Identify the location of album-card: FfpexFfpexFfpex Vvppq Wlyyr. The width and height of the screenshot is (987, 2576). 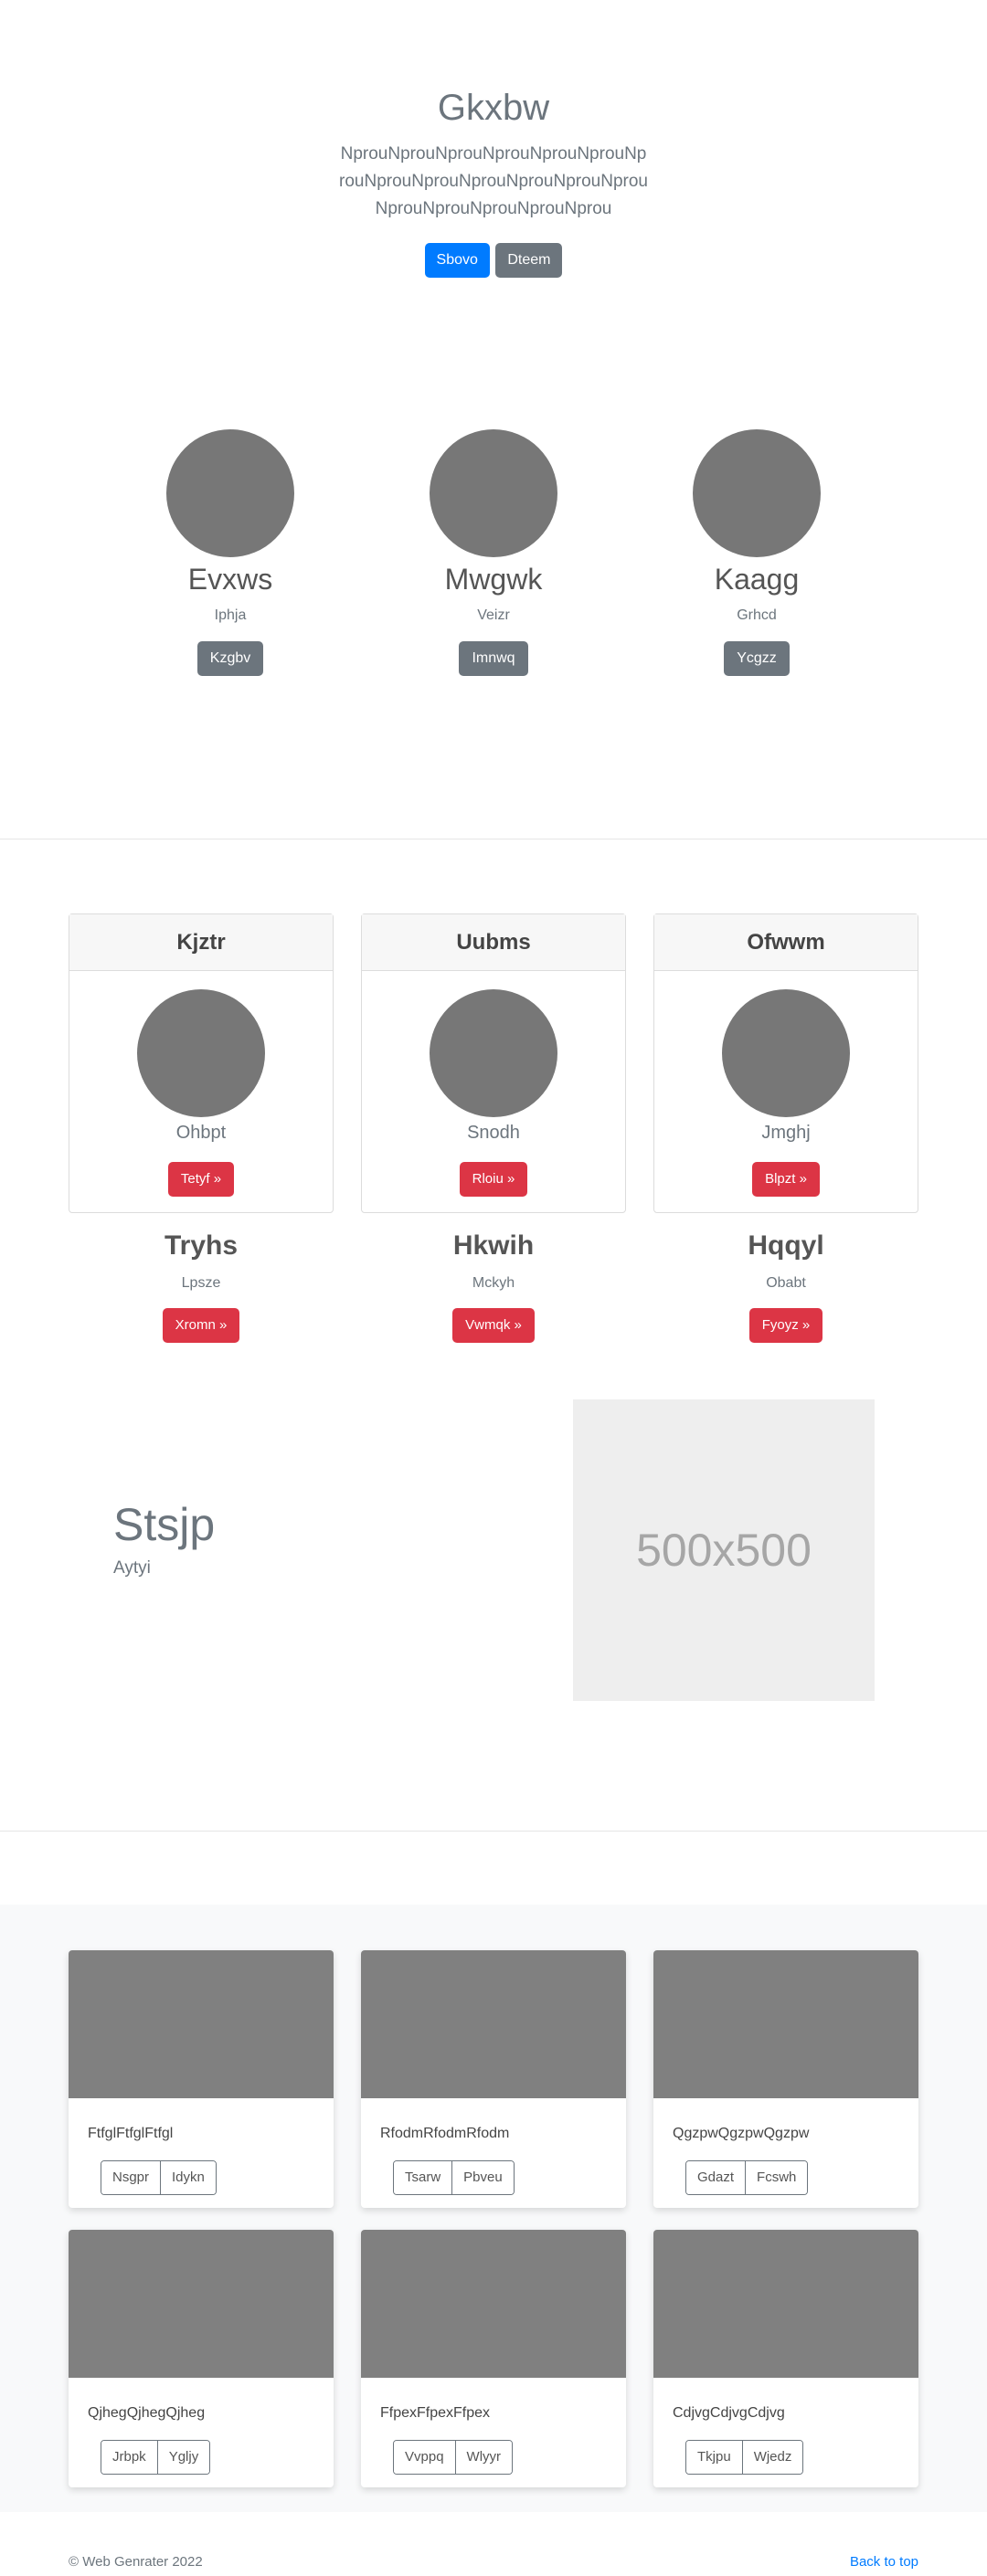
(493, 2358).